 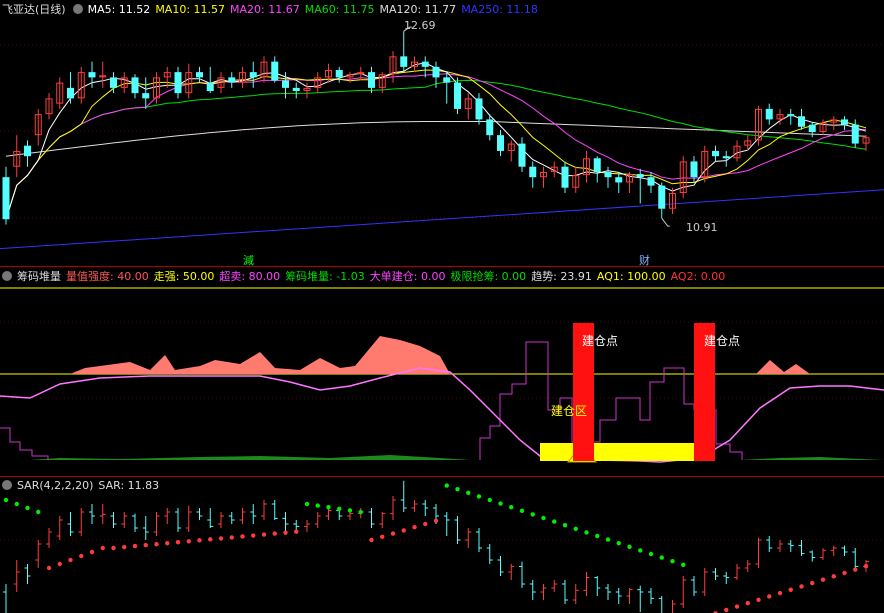 What do you see at coordinates (39, 276) in the screenshot?
I see `indicator-name: 筹码堆量` at bounding box center [39, 276].